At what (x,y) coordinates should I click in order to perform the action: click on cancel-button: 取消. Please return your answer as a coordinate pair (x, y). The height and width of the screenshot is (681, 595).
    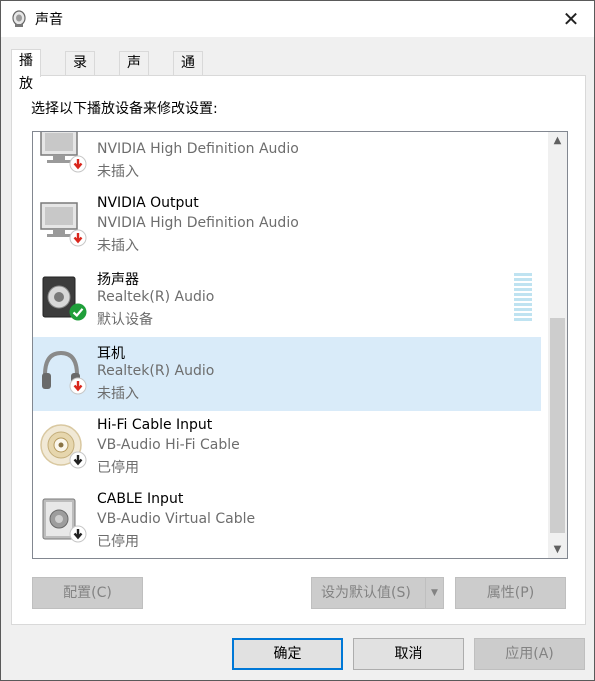
    Looking at the image, I should click on (408, 654).